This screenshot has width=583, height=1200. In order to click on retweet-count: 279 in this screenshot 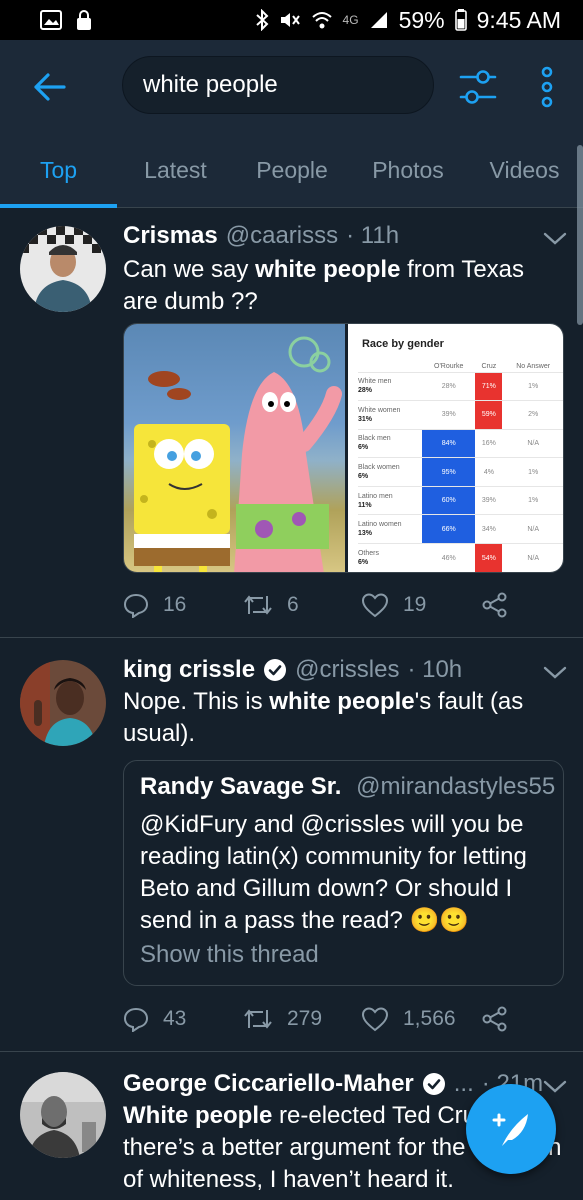, I will do `click(305, 1018)`.